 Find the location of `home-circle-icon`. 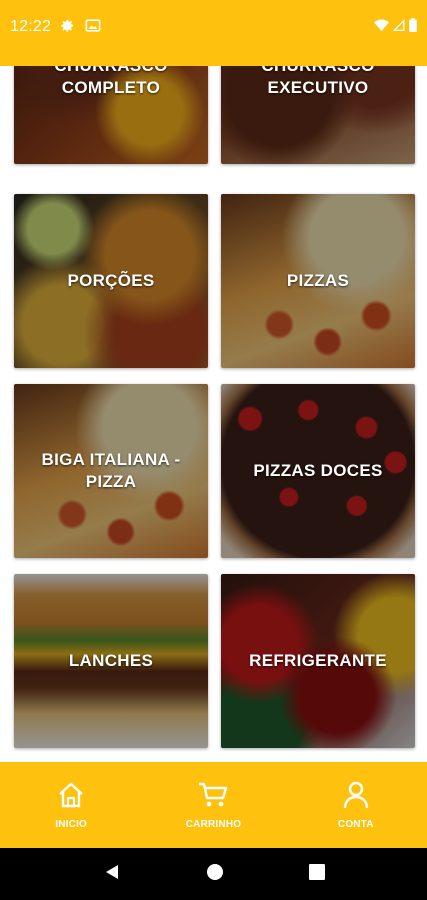

home-circle-icon is located at coordinates (215, 874).